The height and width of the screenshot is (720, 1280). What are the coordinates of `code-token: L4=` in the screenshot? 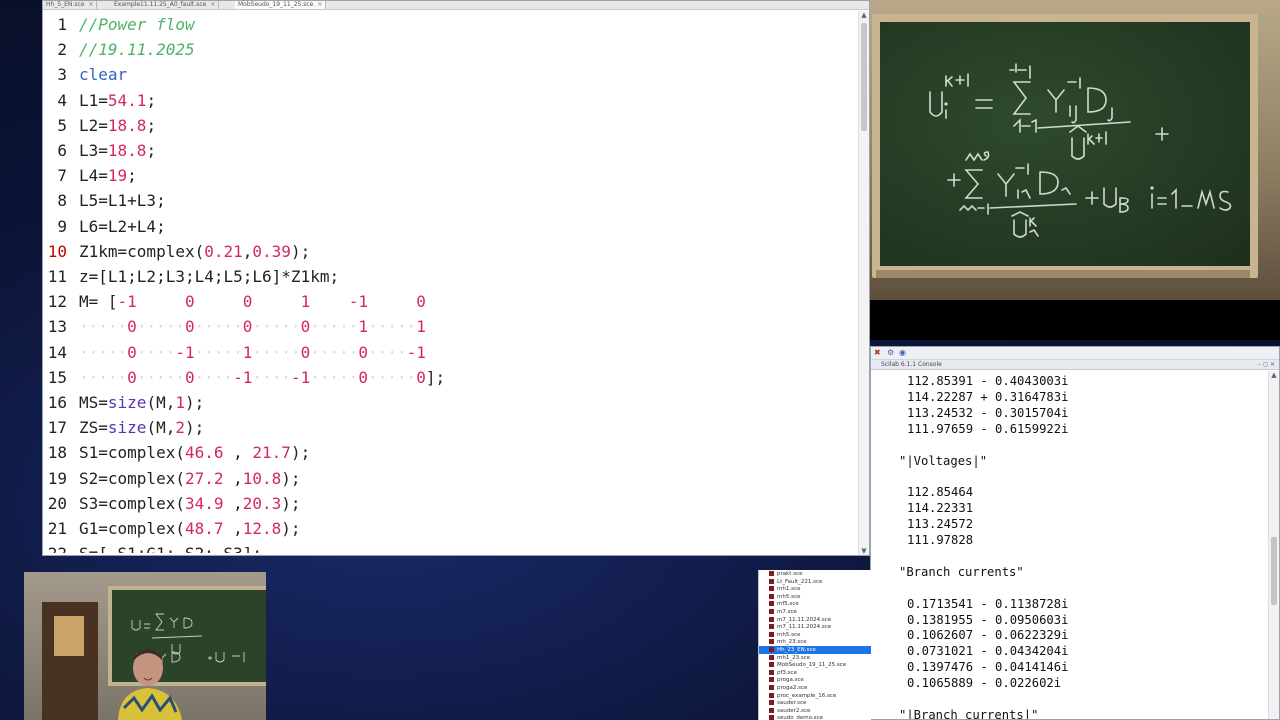 It's located at (93, 176).